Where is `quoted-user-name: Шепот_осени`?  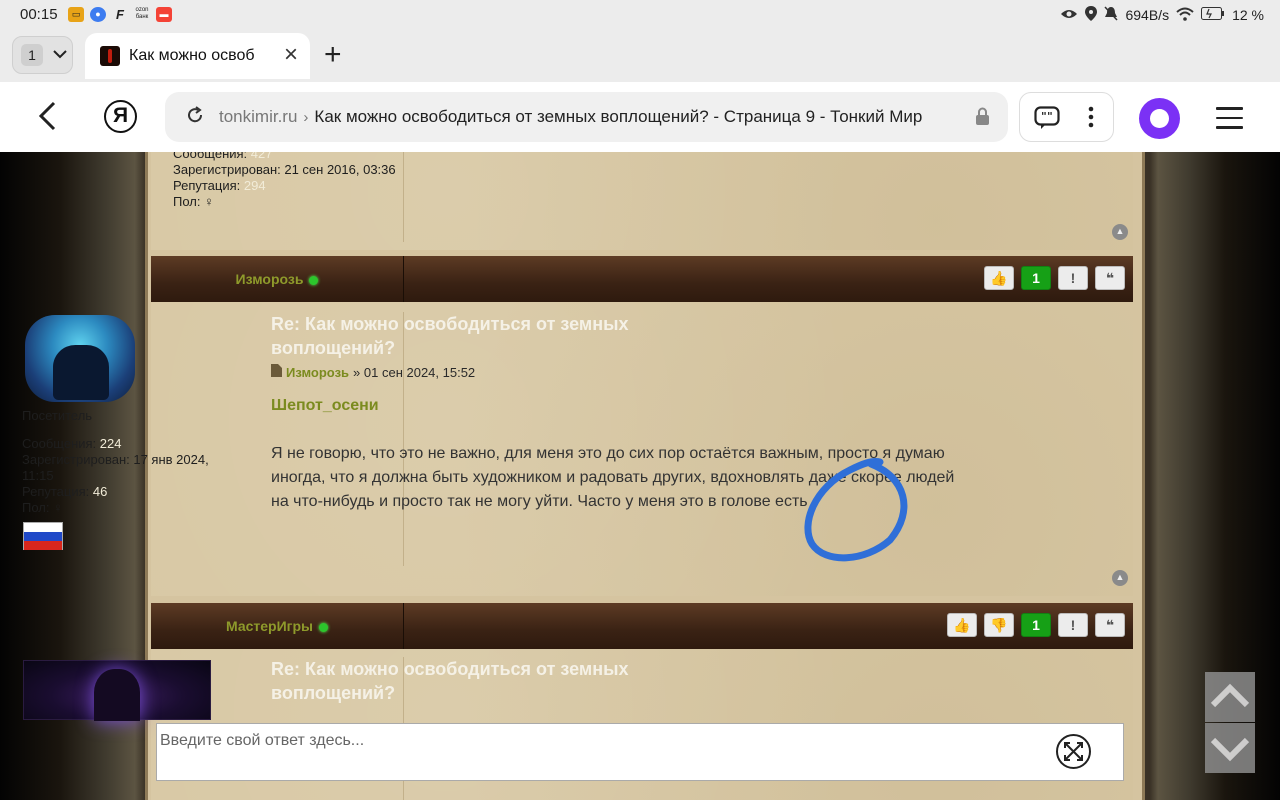 quoted-user-name: Шепот_осени is located at coordinates (325, 405).